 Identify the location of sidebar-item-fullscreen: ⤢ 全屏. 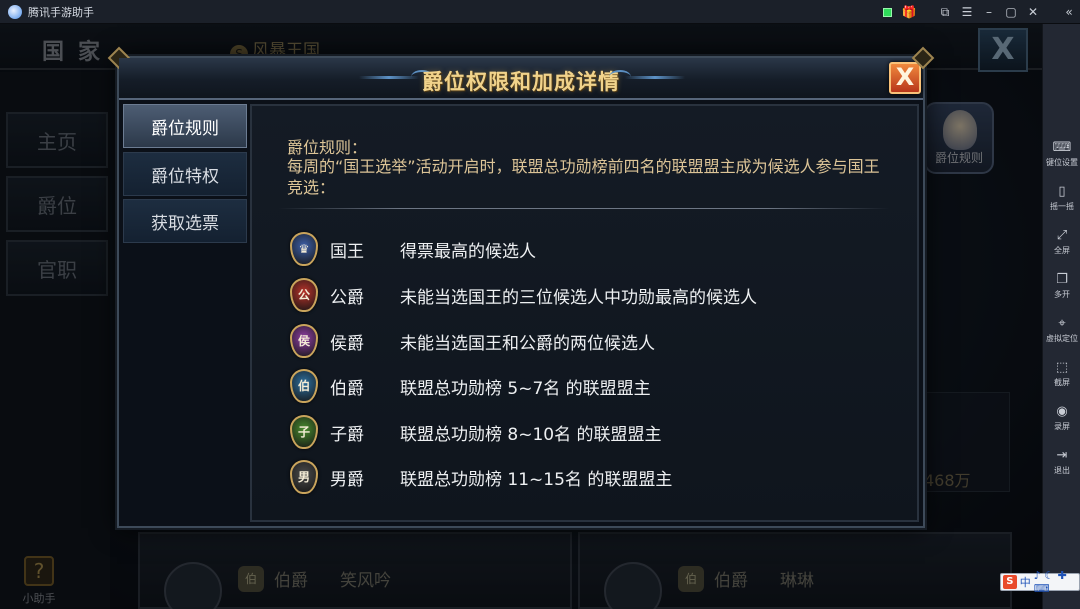
(1061, 248).